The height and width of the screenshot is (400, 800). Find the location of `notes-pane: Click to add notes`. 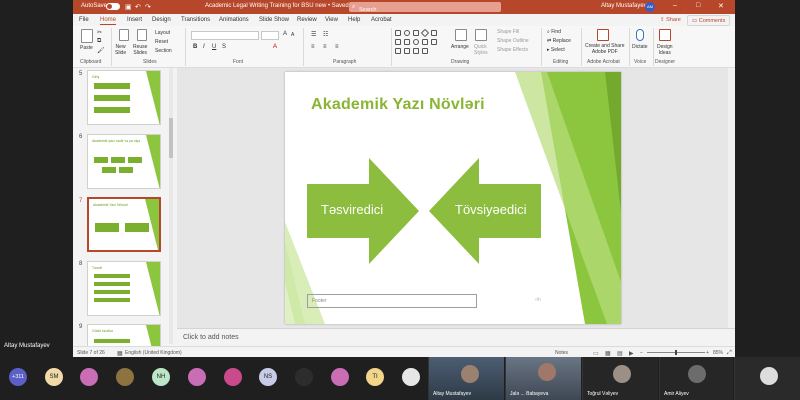

notes-pane: Click to add notes is located at coordinates (456, 337).